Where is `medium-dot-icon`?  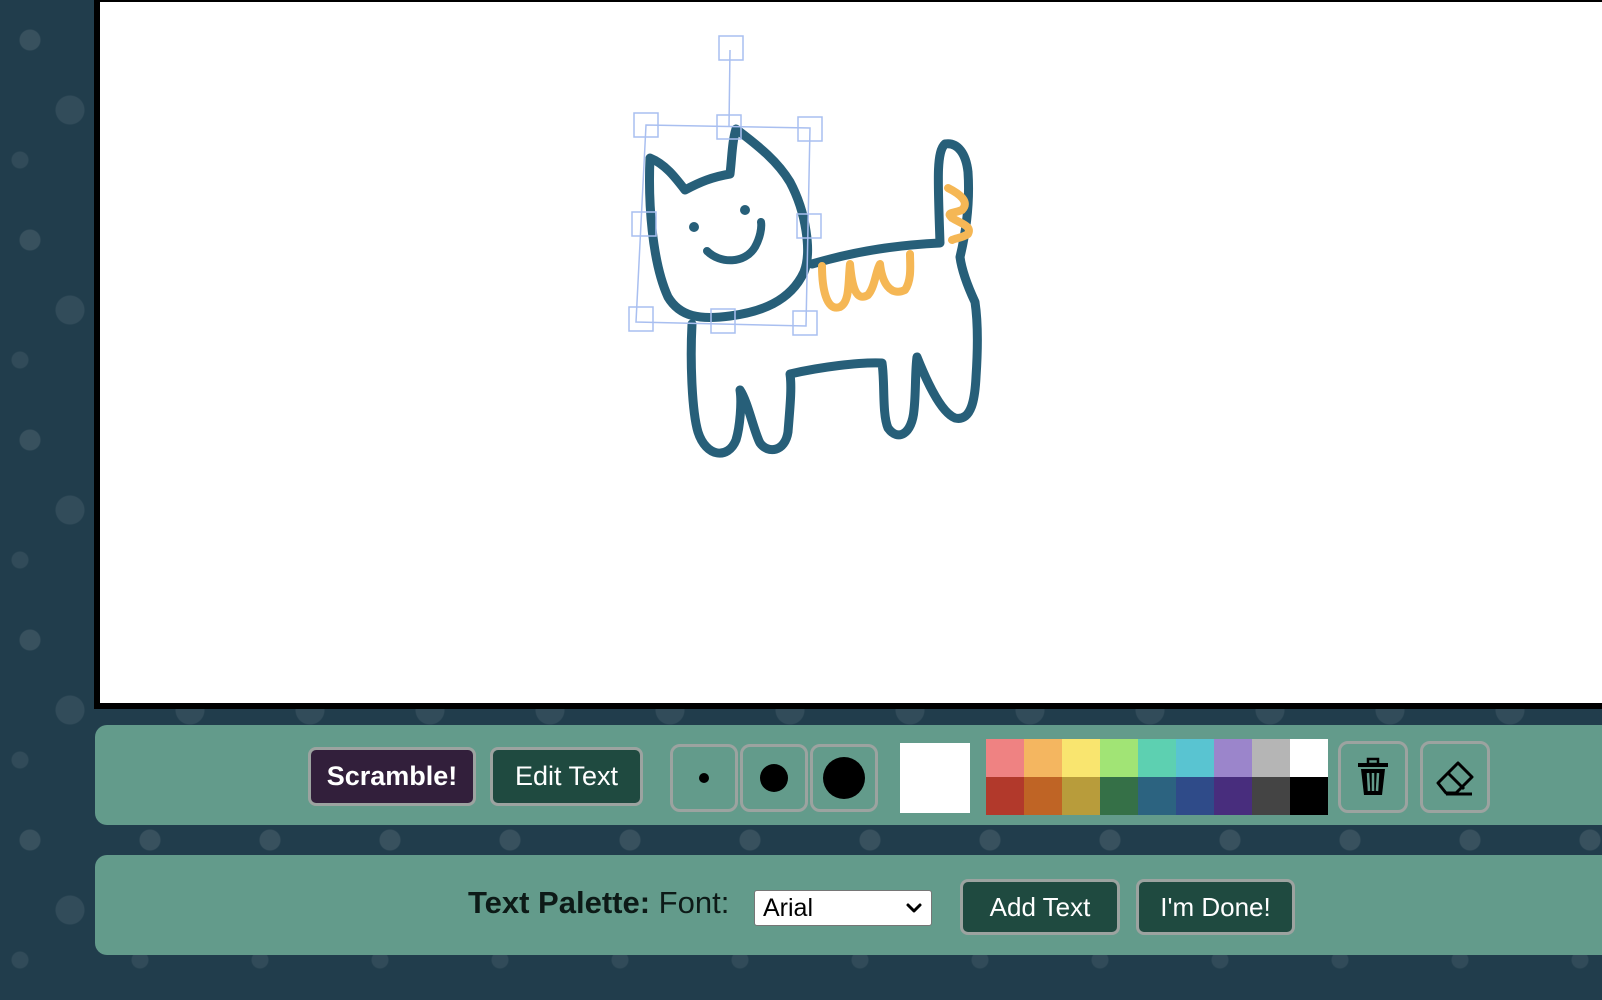 medium-dot-icon is located at coordinates (774, 778).